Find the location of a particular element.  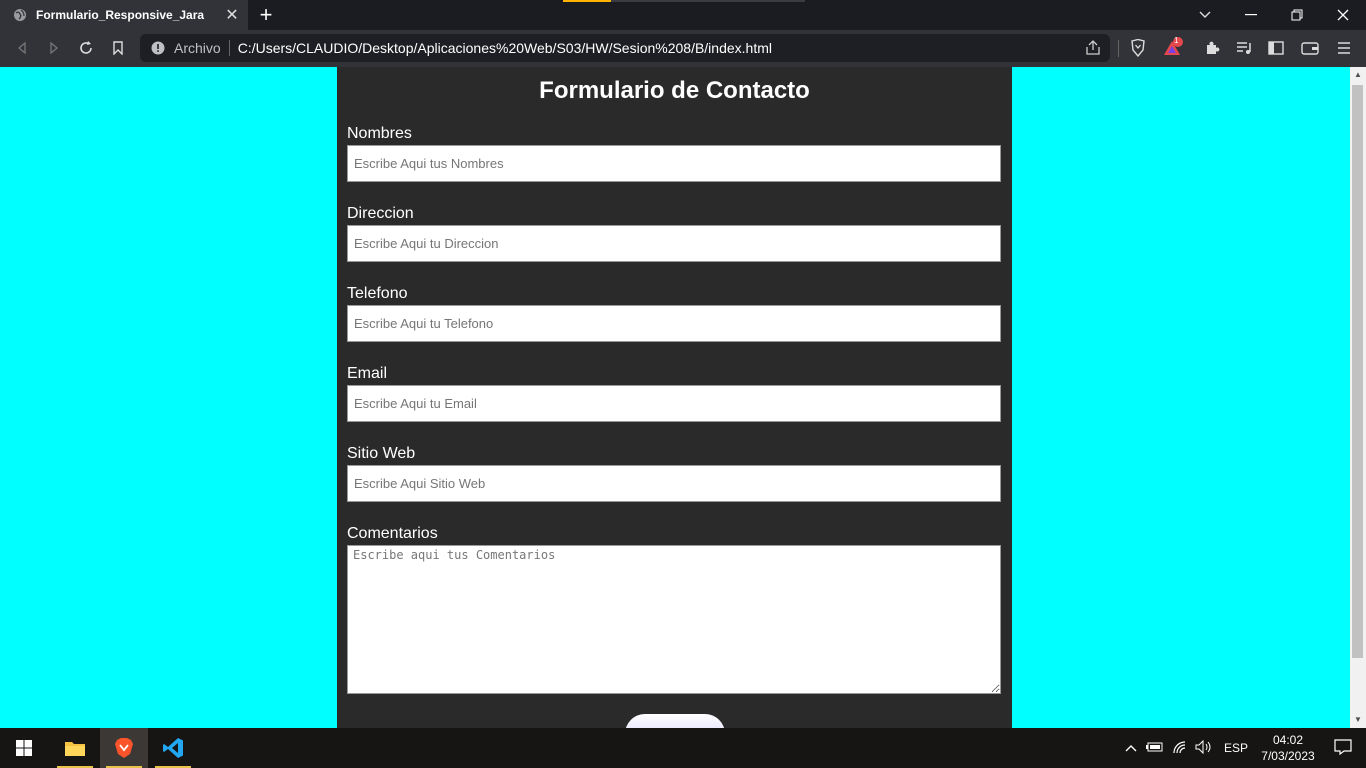

tab-title: Formulario_Responsive_Jara is located at coordinates (120, 15).